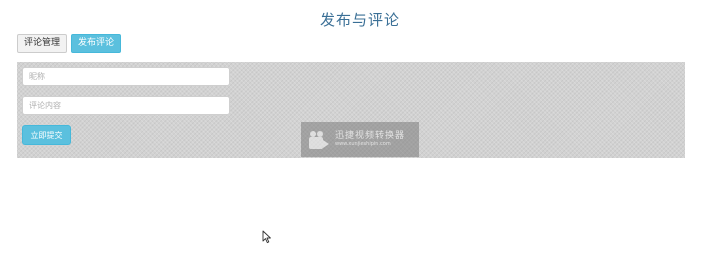 The width and height of the screenshot is (720, 280). I want to click on page-title: 发布与评论, so click(359, 20).